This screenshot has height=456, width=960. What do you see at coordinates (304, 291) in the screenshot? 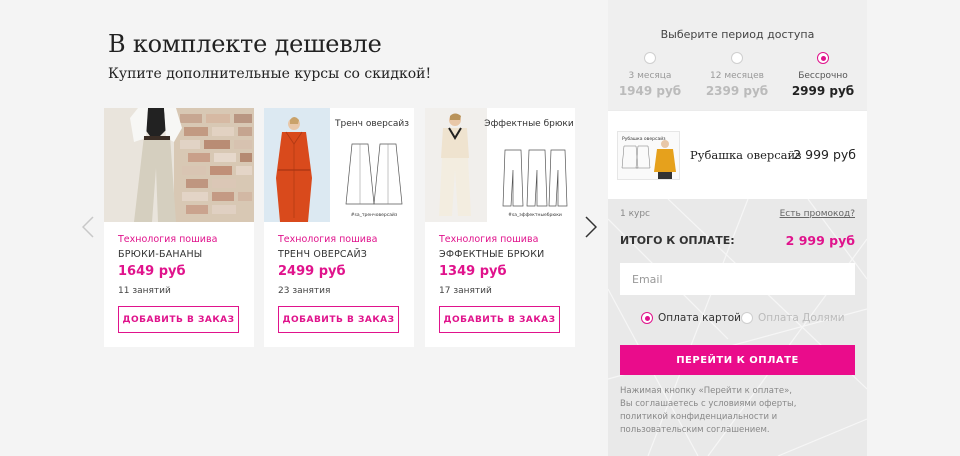
I see `card-lessons-count: 23 занятия` at bounding box center [304, 291].